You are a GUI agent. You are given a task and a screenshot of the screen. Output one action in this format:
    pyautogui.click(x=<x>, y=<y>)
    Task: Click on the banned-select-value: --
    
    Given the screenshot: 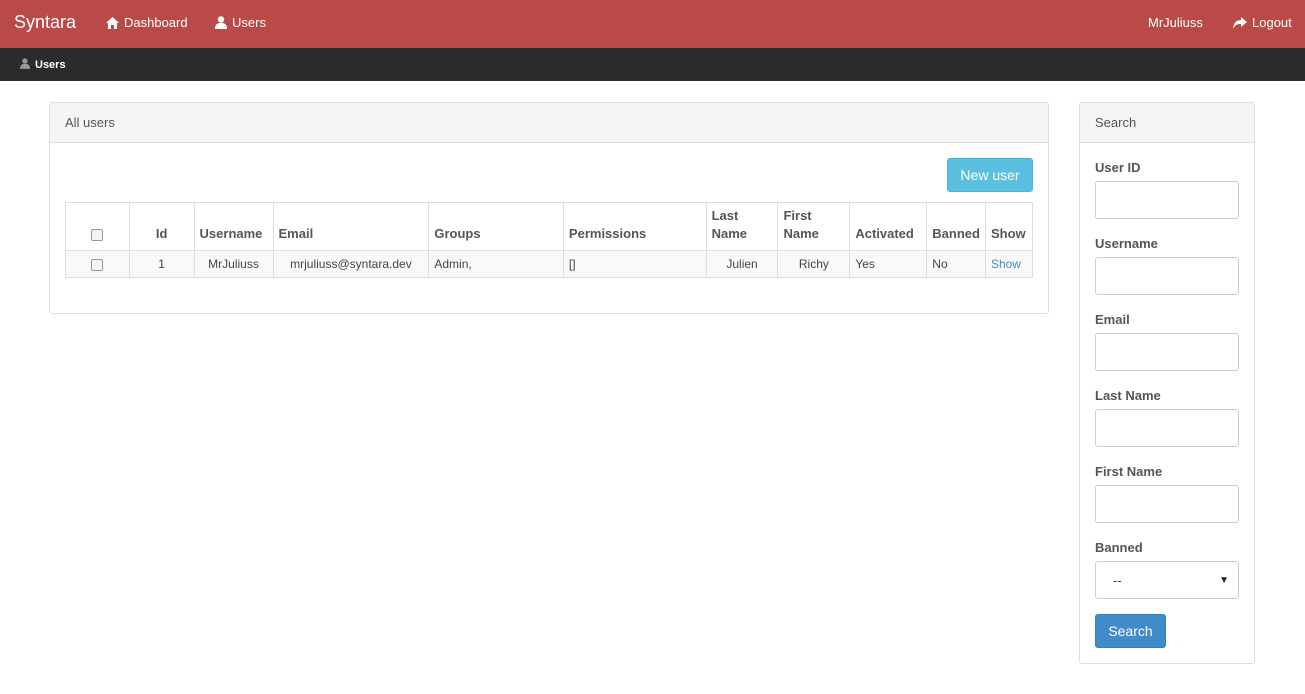 What is the action you would take?
    pyautogui.click(x=1117, y=580)
    